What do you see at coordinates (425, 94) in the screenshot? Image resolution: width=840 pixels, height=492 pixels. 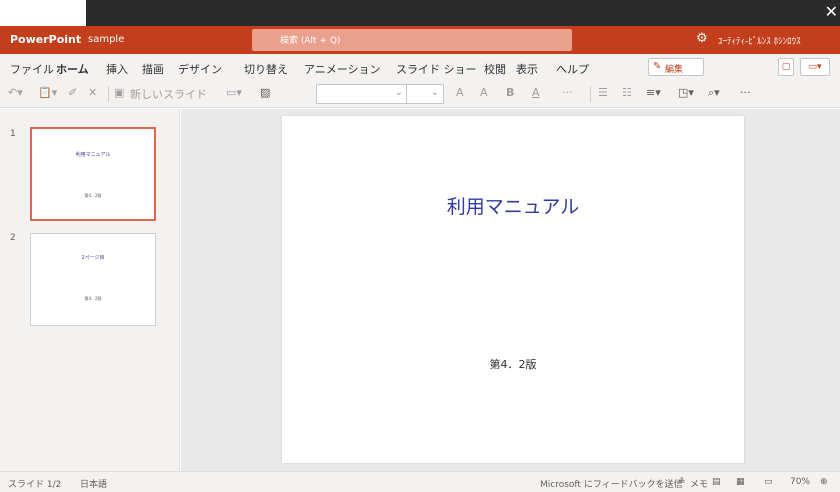 I see `font-size-select: ⌄` at bounding box center [425, 94].